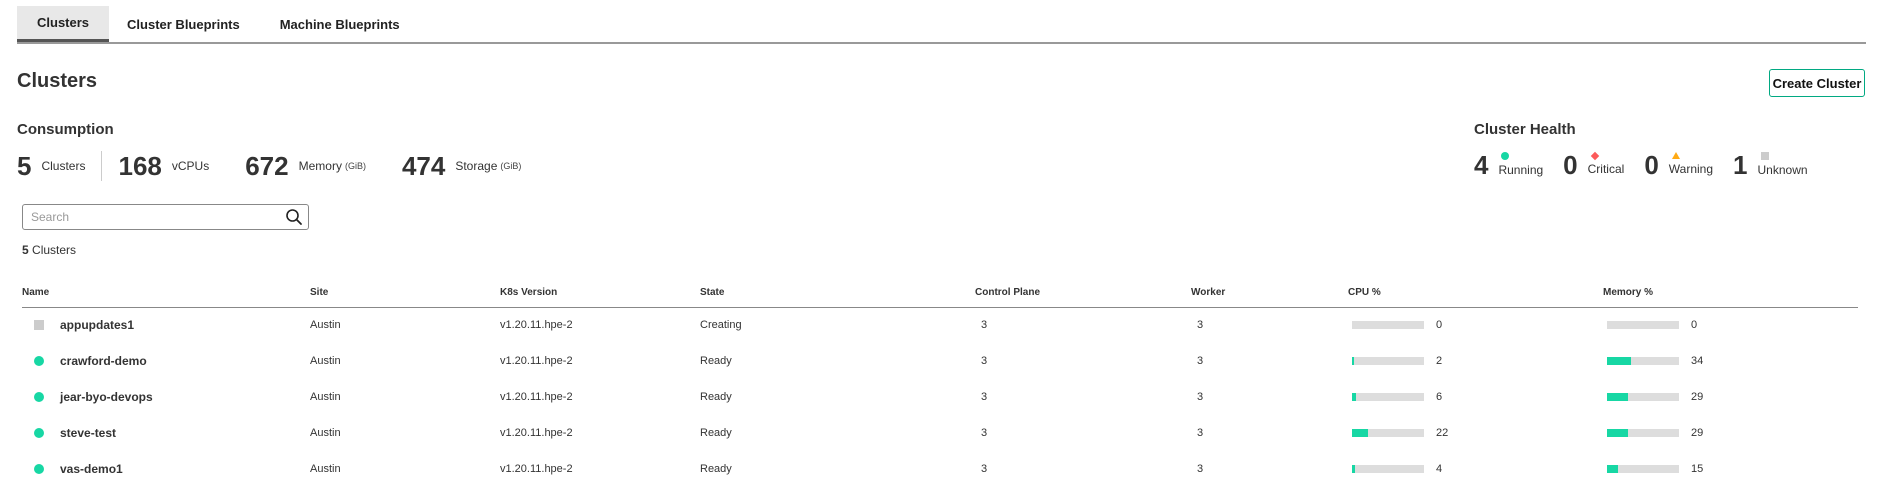 The height and width of the screenshot is (490, 1882). I want to click on tab-cluster-blueprints: Cluster Blueprints, so click(184, 24).